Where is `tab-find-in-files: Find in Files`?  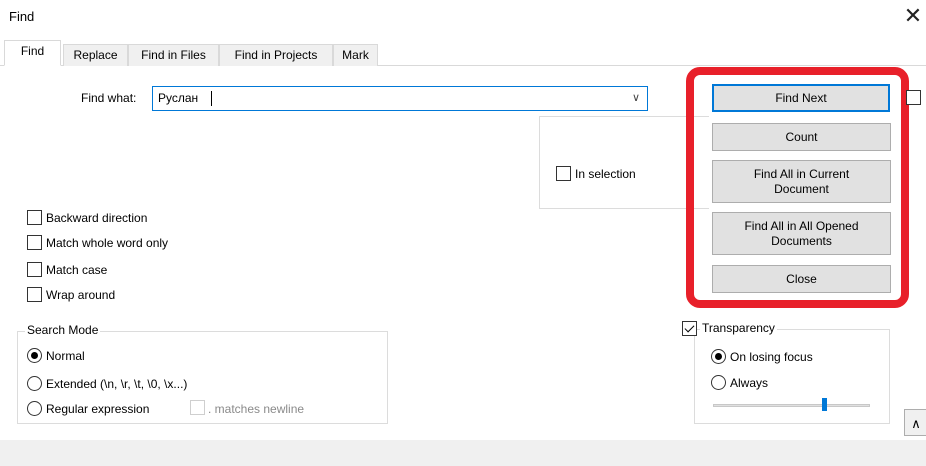 tab-find-in-files: Find in Files is located at coordinates (173, 55).